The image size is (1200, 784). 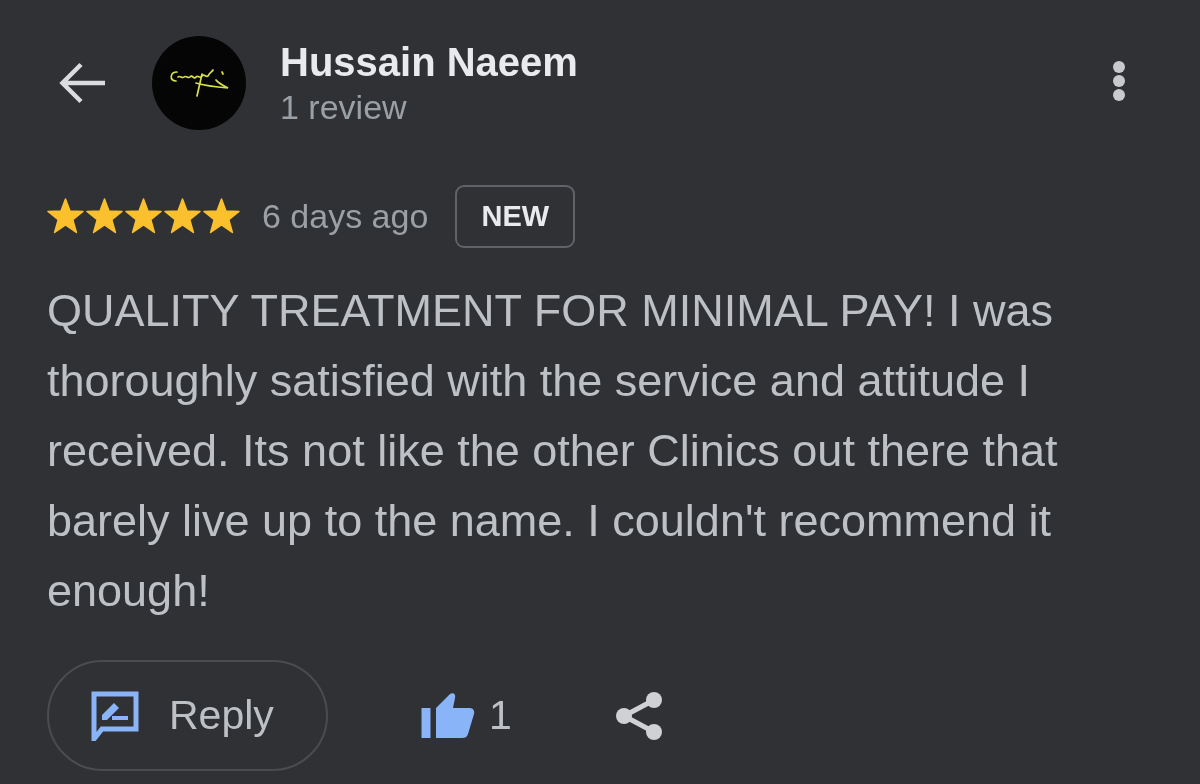 What do you see at coordinates (429, 62) in the screenshot?
I see `reviewer-name: Hussain Naeem` at bounding box center [429, 62].